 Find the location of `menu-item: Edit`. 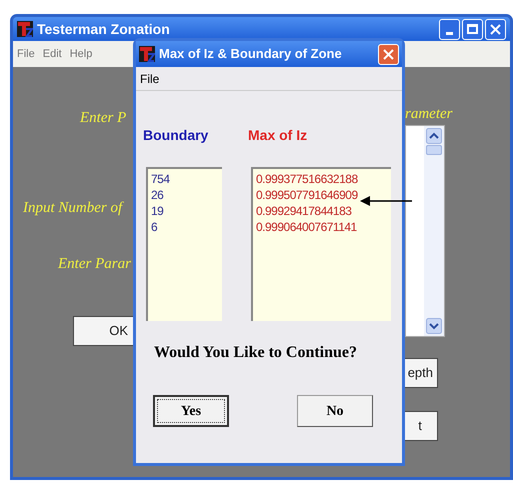

menu-item: Edit is located at coordinates (52, 54).